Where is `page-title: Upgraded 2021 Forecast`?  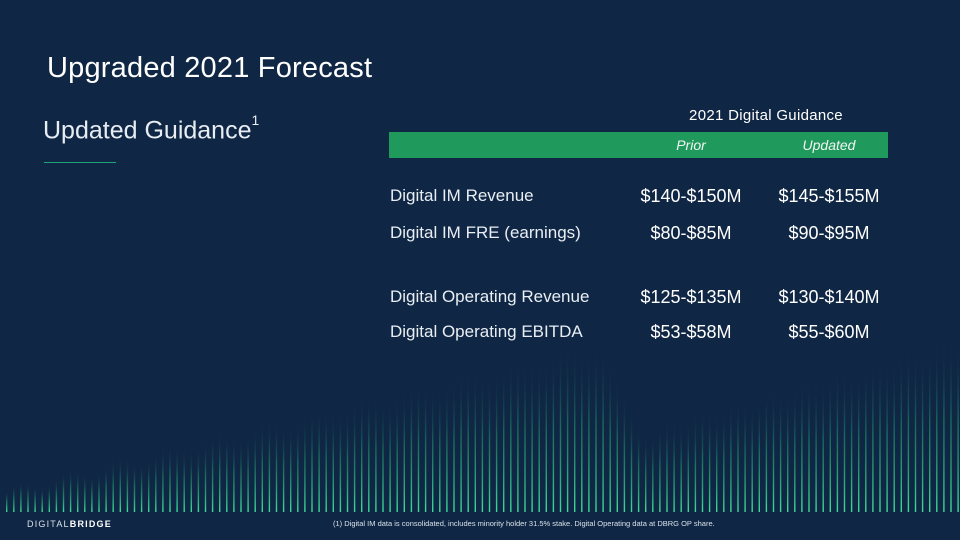 page-title: Upgraded 2021 Forecast is located at coordinates (210, 68).